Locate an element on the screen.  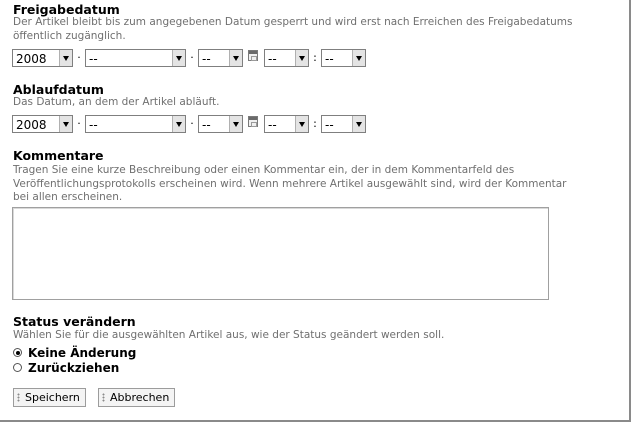
release-minute-value: -- is located at coordinates (329, 59).